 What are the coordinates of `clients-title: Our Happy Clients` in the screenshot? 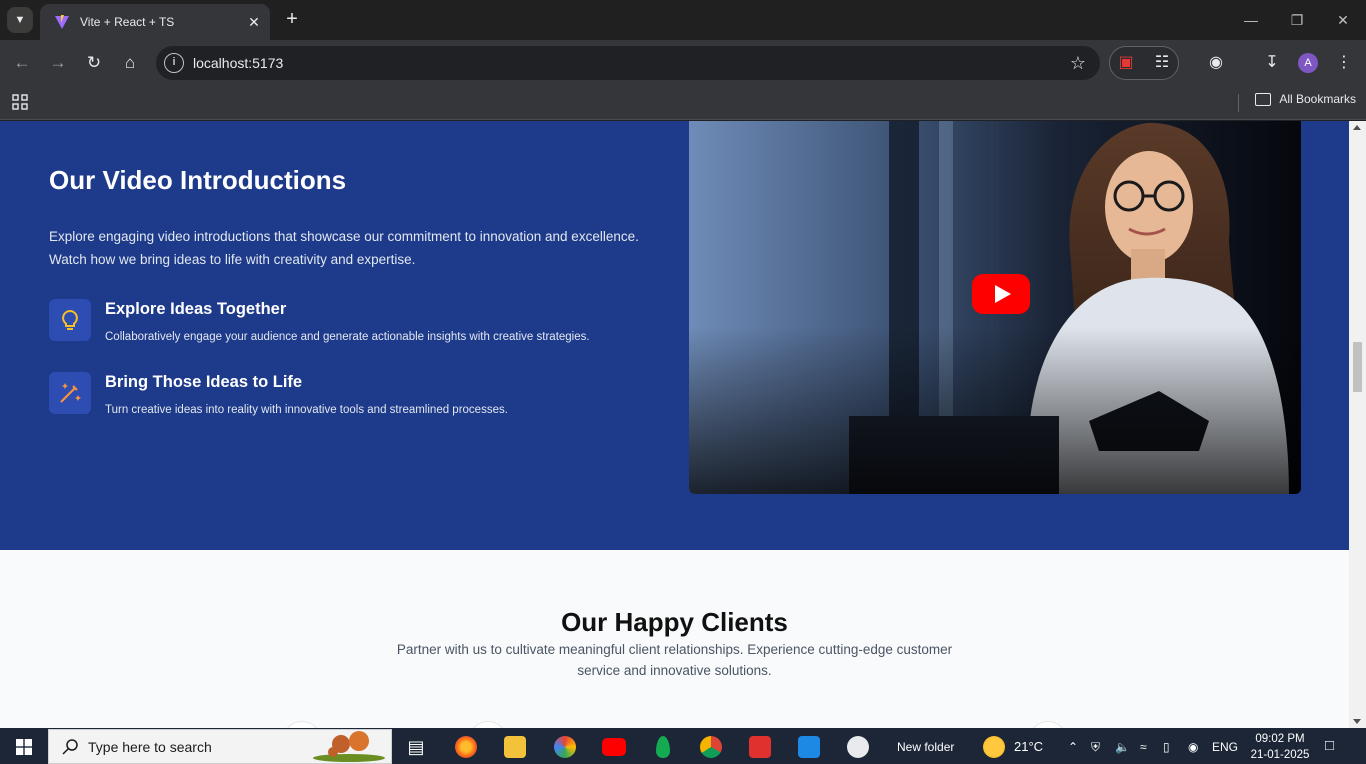 It's located at (674, 622).